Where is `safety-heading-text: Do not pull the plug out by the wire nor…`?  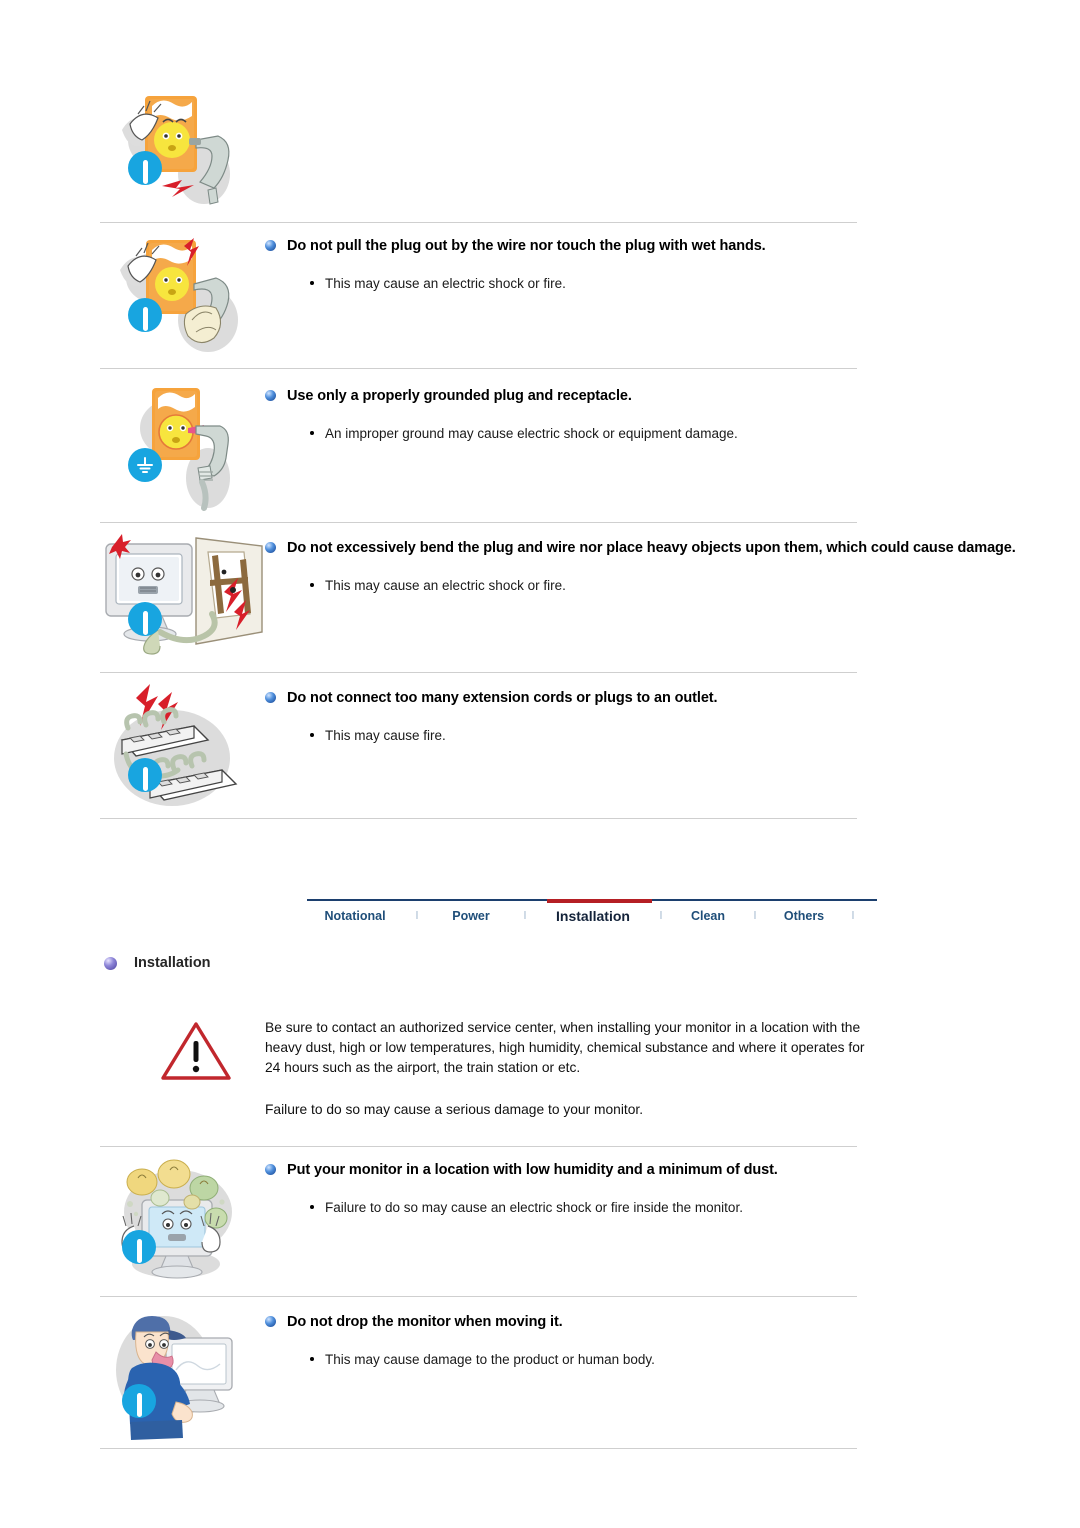 safety-heading-text: Do not pull the plug out by the wire nor… is located at coordinates (526, 246).